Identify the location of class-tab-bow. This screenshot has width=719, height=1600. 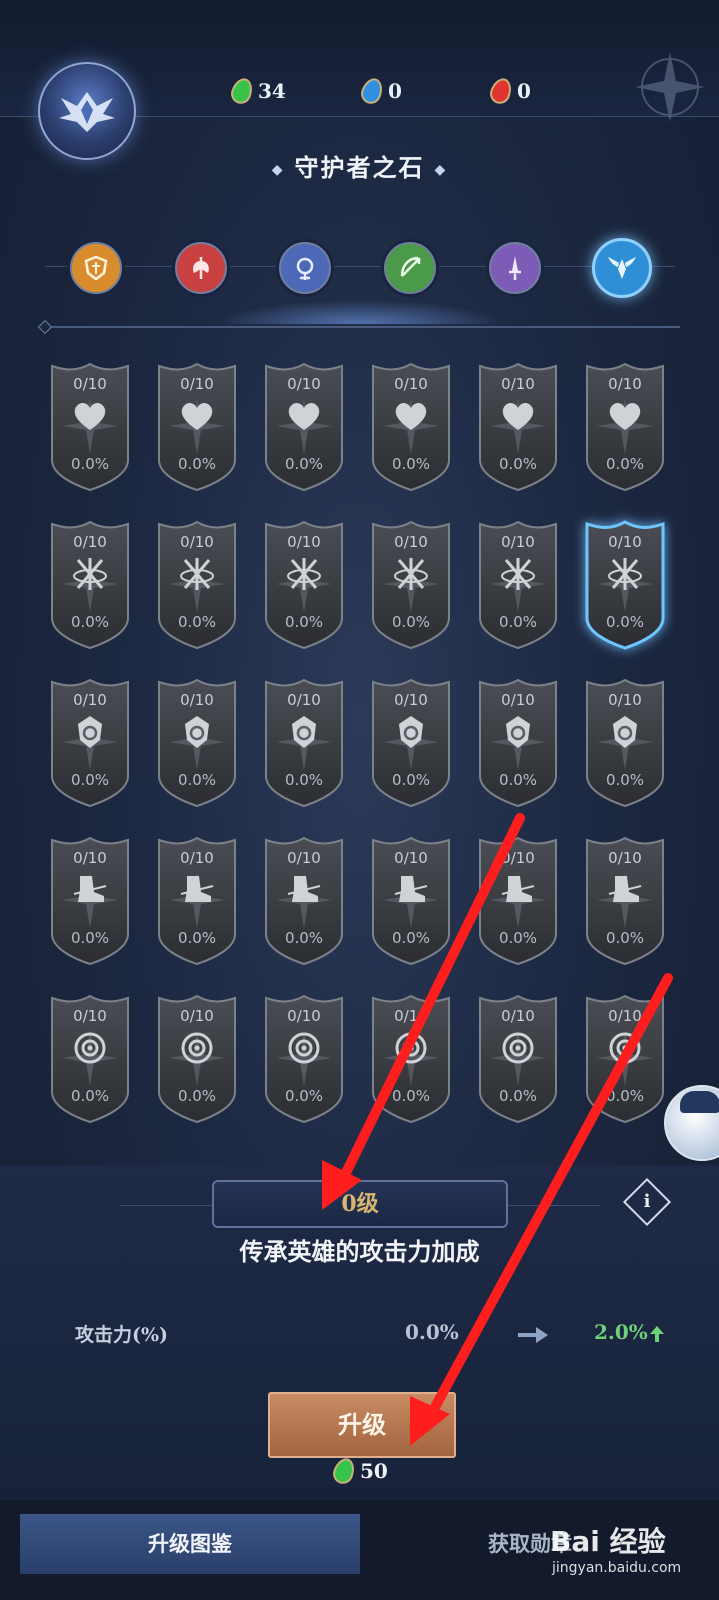
(410, 268).